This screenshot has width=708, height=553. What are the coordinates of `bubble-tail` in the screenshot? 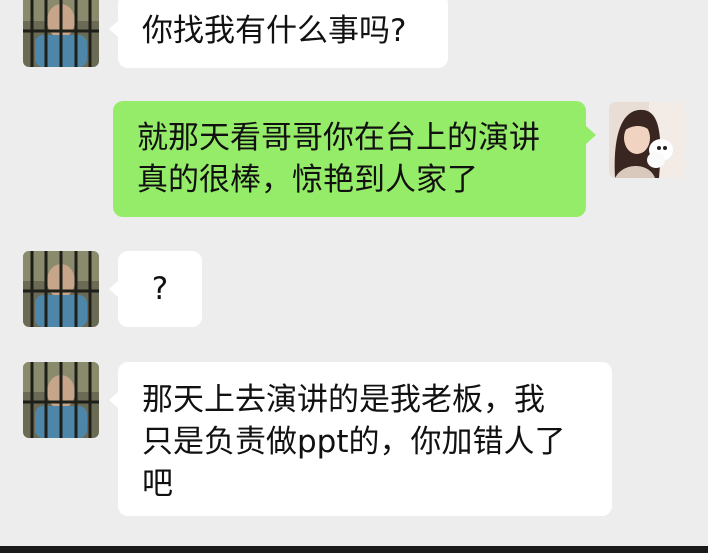 It's located at (591, 135).